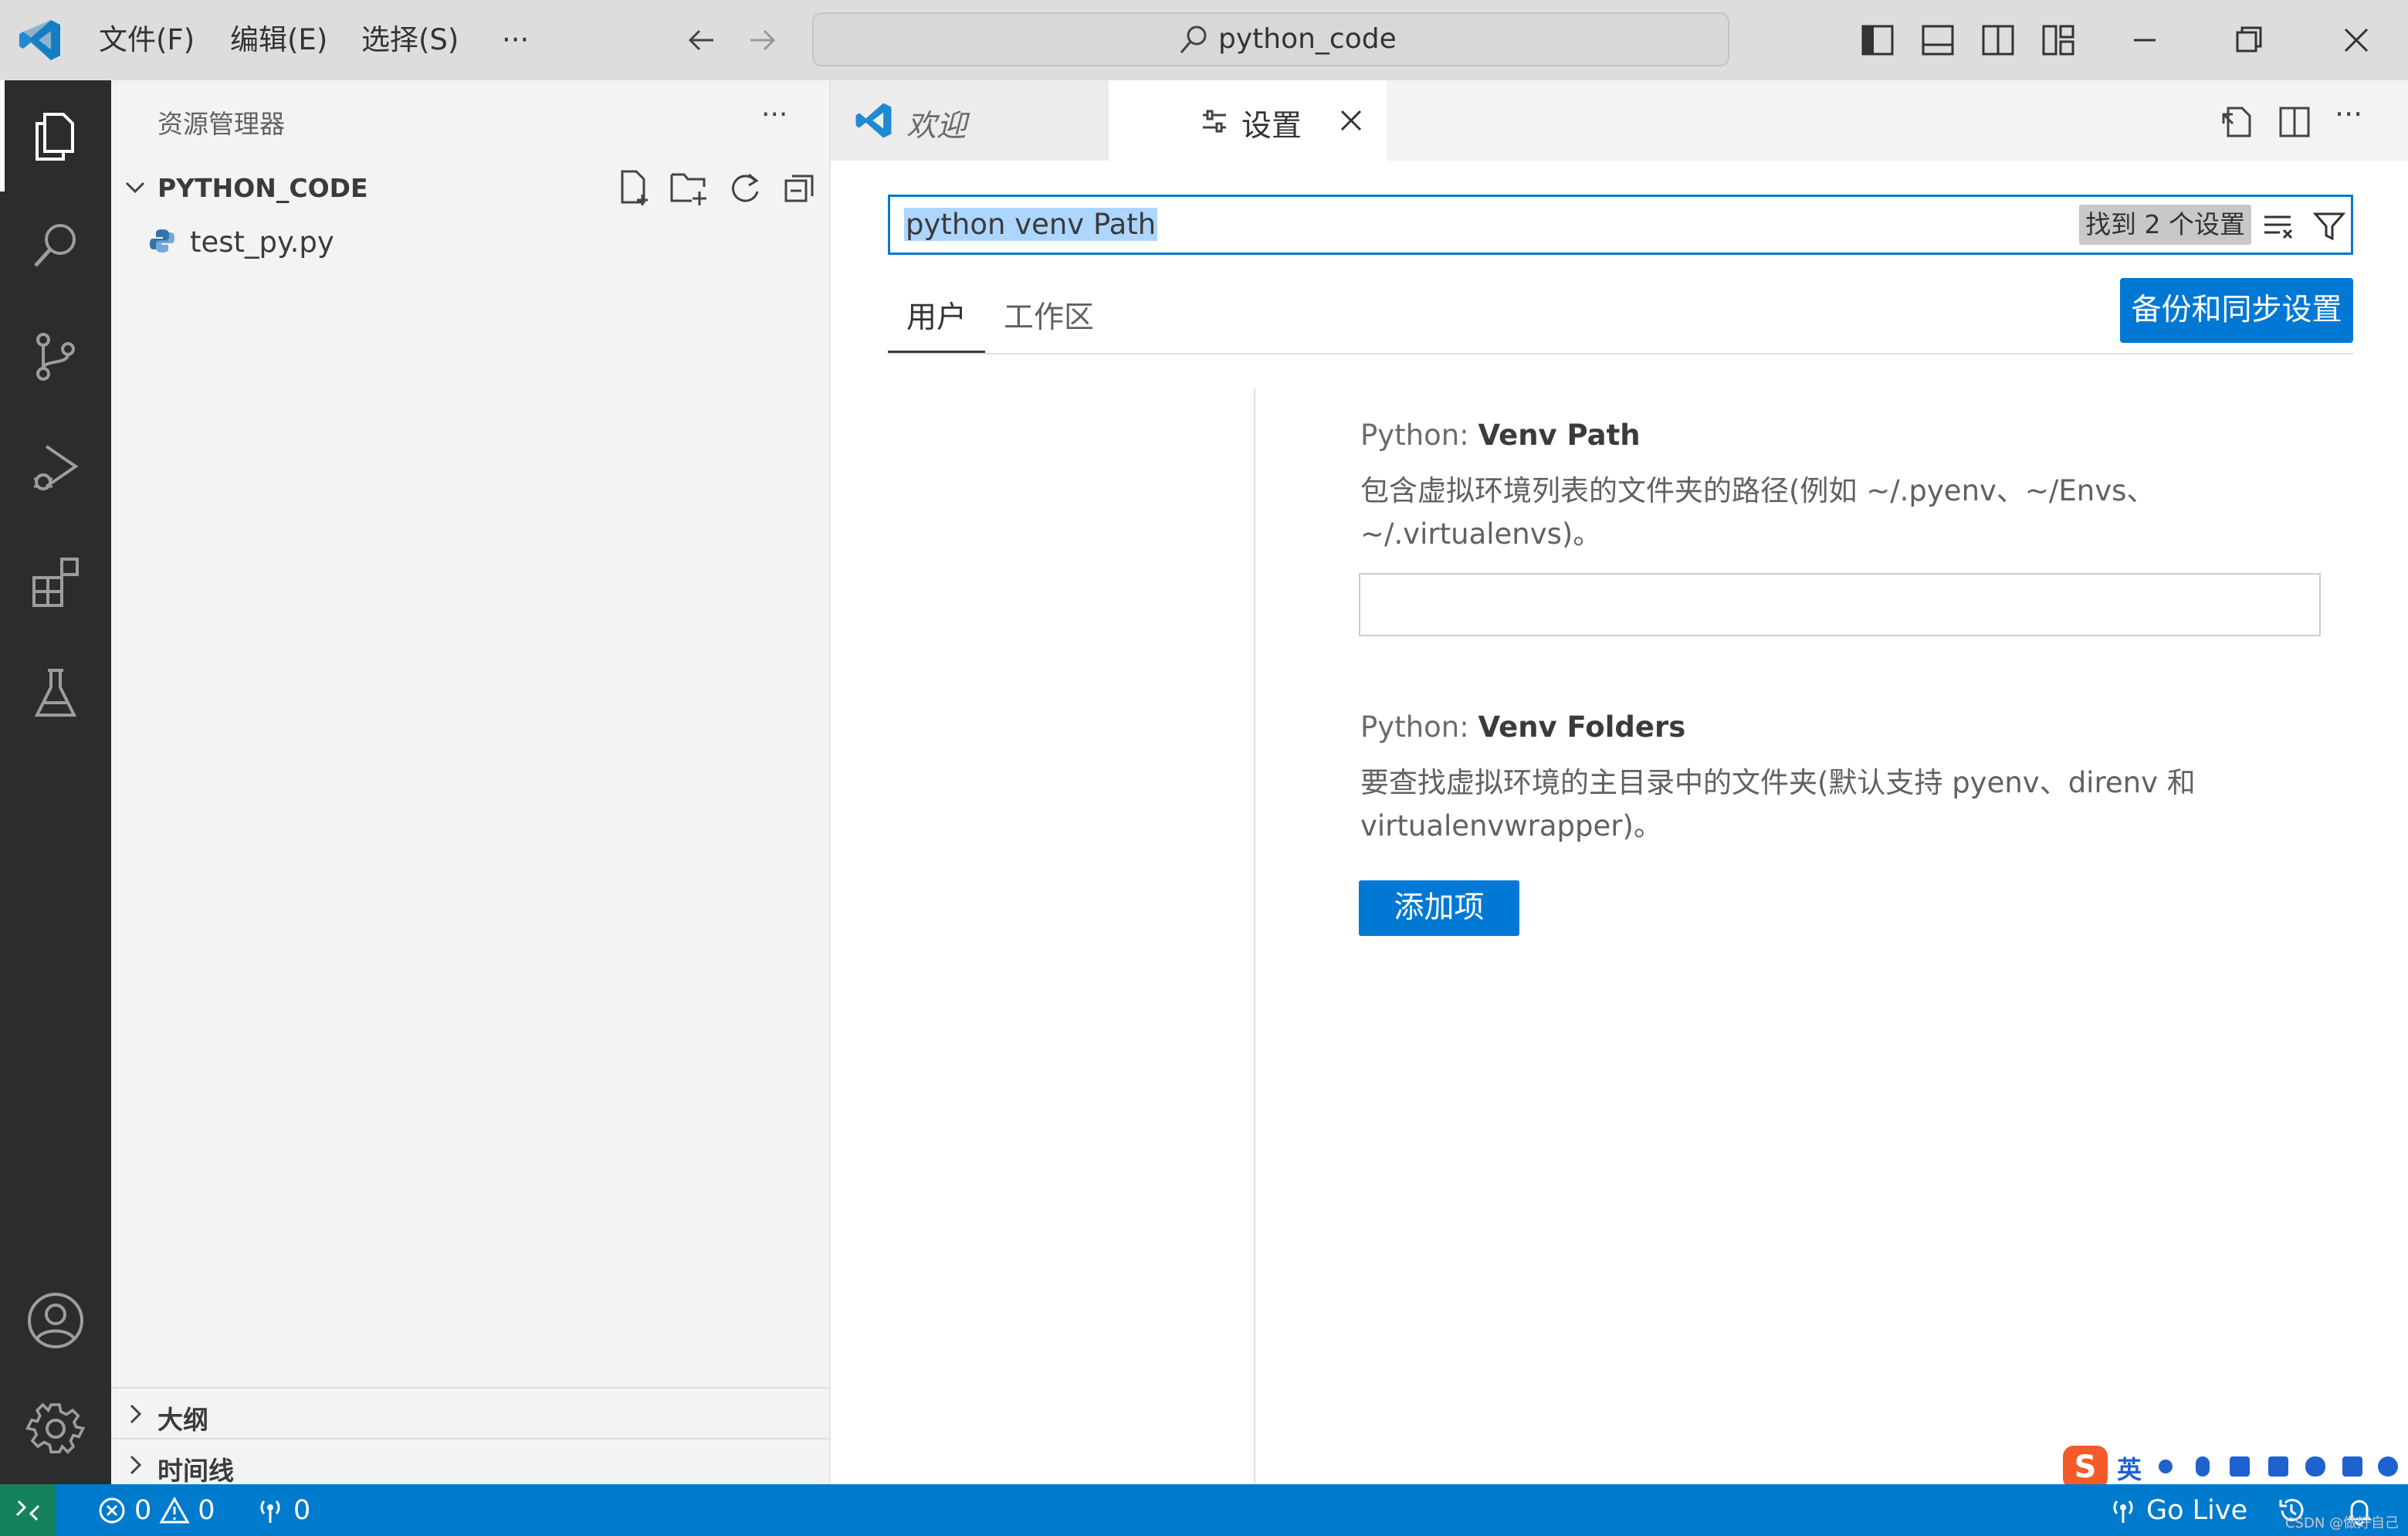  I want to click on customize-layout-icon, so click(2058, 40).